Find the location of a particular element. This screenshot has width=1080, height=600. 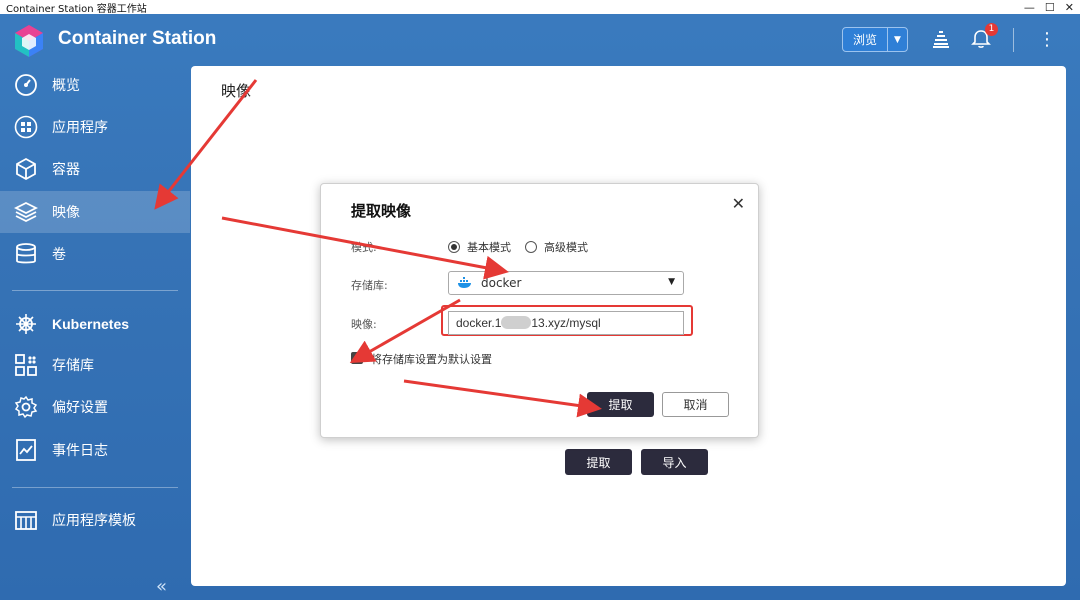

set-default-label: 将存储库设置为默认设置 is located at coordinates (431, 359).